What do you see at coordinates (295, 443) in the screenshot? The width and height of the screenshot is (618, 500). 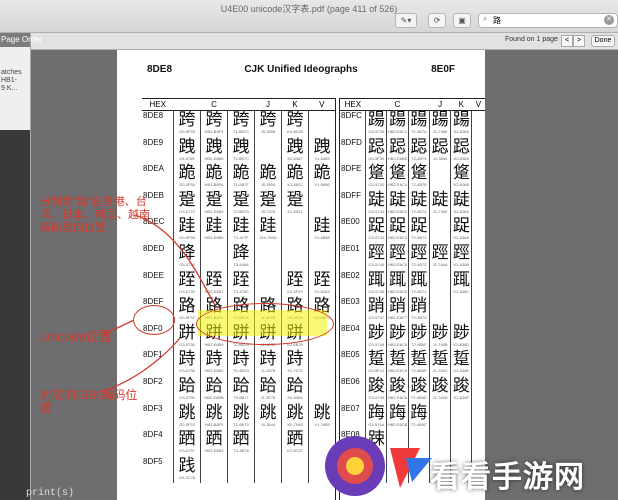 I see `glyph-cell: 跴 K2-5C37` at bounding box center [295, 443].